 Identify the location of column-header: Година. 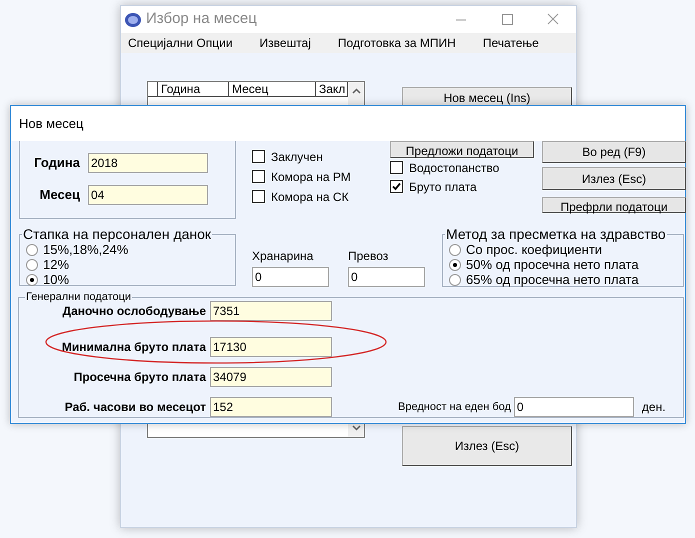
(193, 89).